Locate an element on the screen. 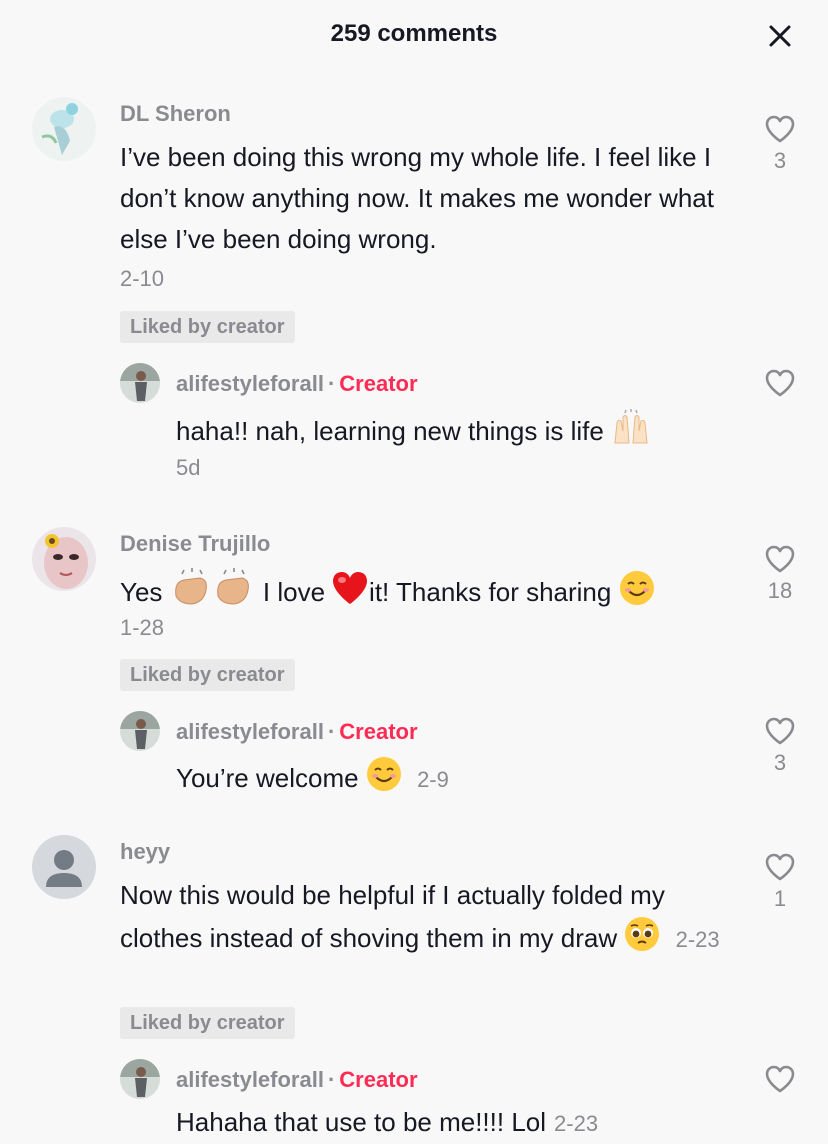 This screenshot has height=1144, width=828. comment-text-line: Yes I love it! Thanks for sharing is located at coordinates (425, 594).